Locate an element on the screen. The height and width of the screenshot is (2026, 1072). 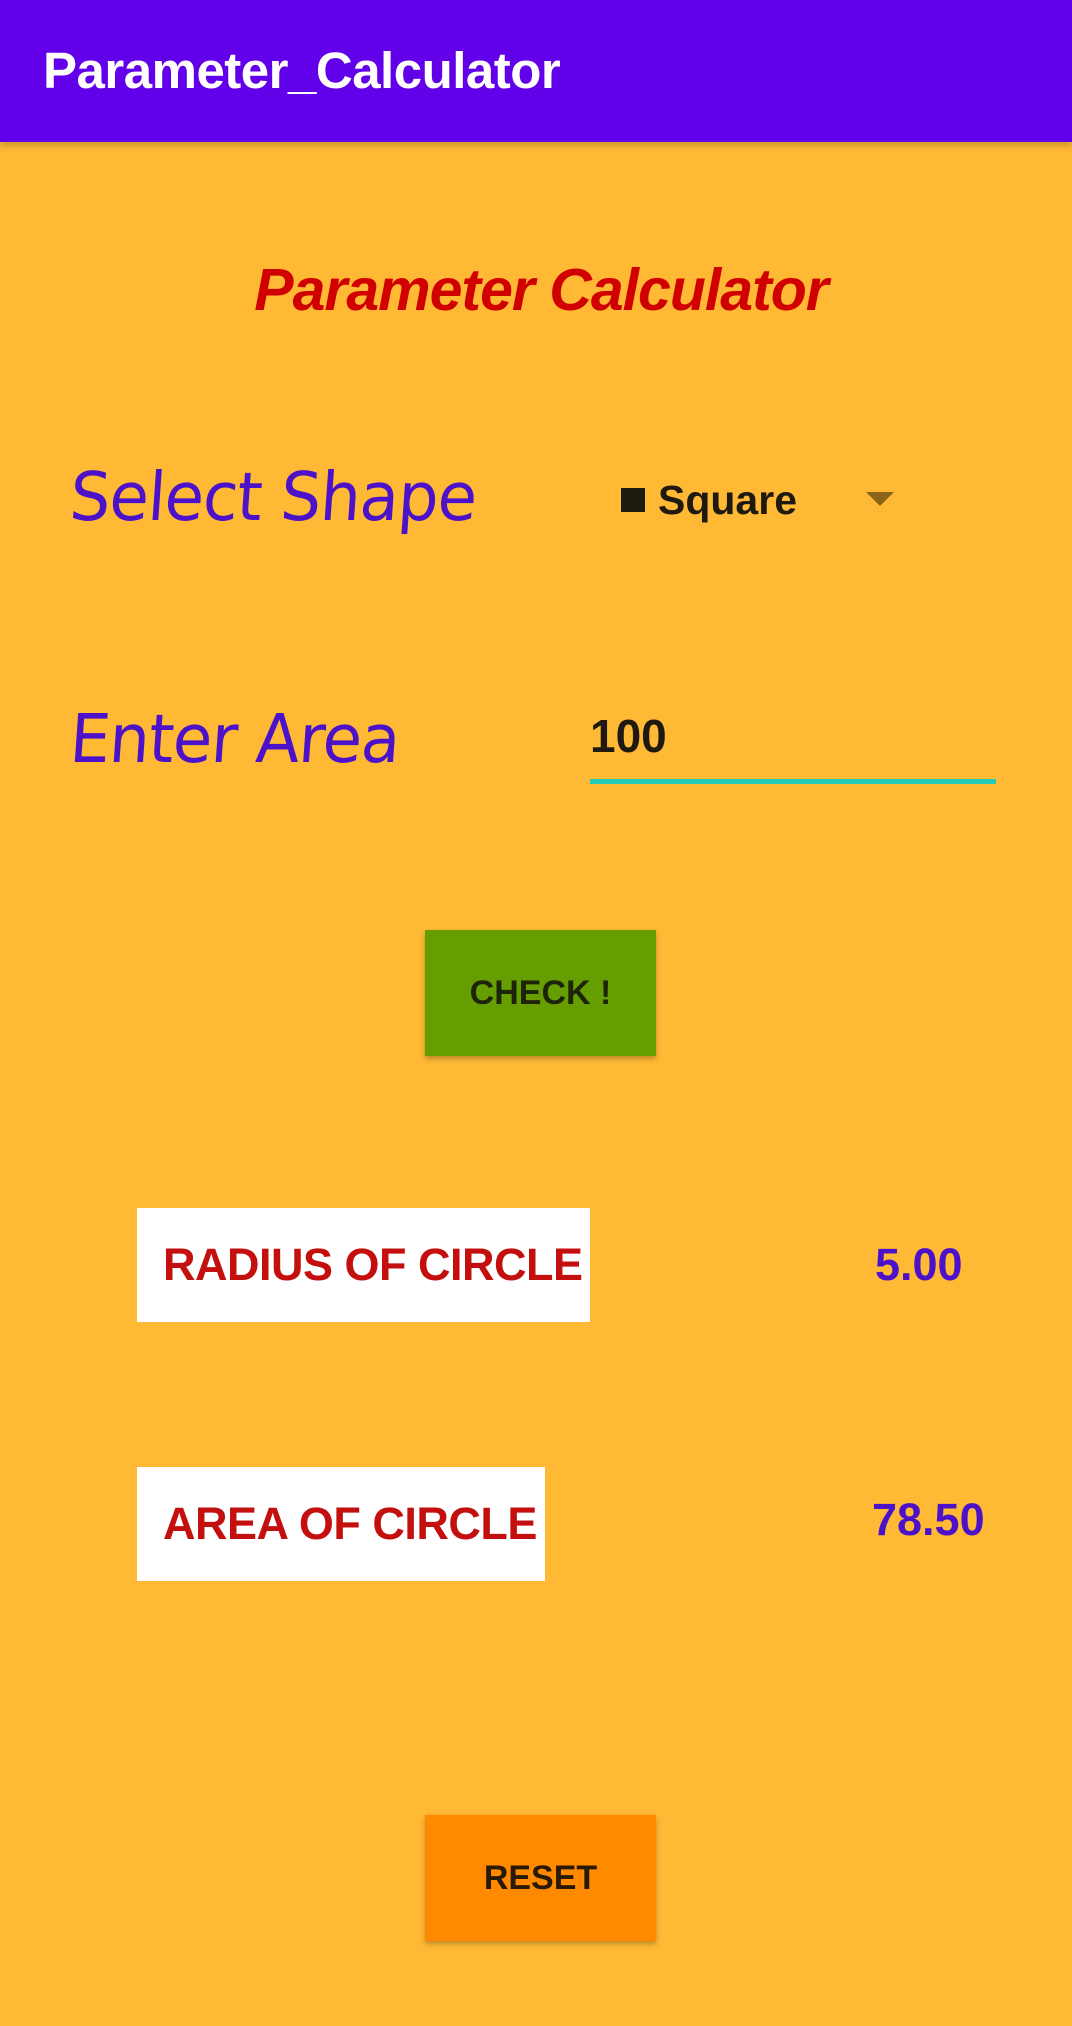
dropdown-arrow-icon is located at coordinates (880, 499).